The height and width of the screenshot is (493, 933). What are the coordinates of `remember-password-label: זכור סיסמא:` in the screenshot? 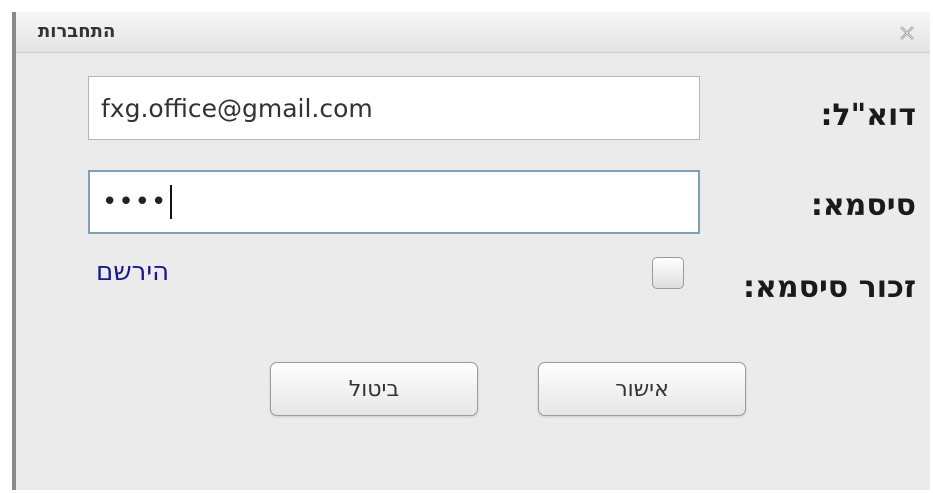 It's located at (829, 287).